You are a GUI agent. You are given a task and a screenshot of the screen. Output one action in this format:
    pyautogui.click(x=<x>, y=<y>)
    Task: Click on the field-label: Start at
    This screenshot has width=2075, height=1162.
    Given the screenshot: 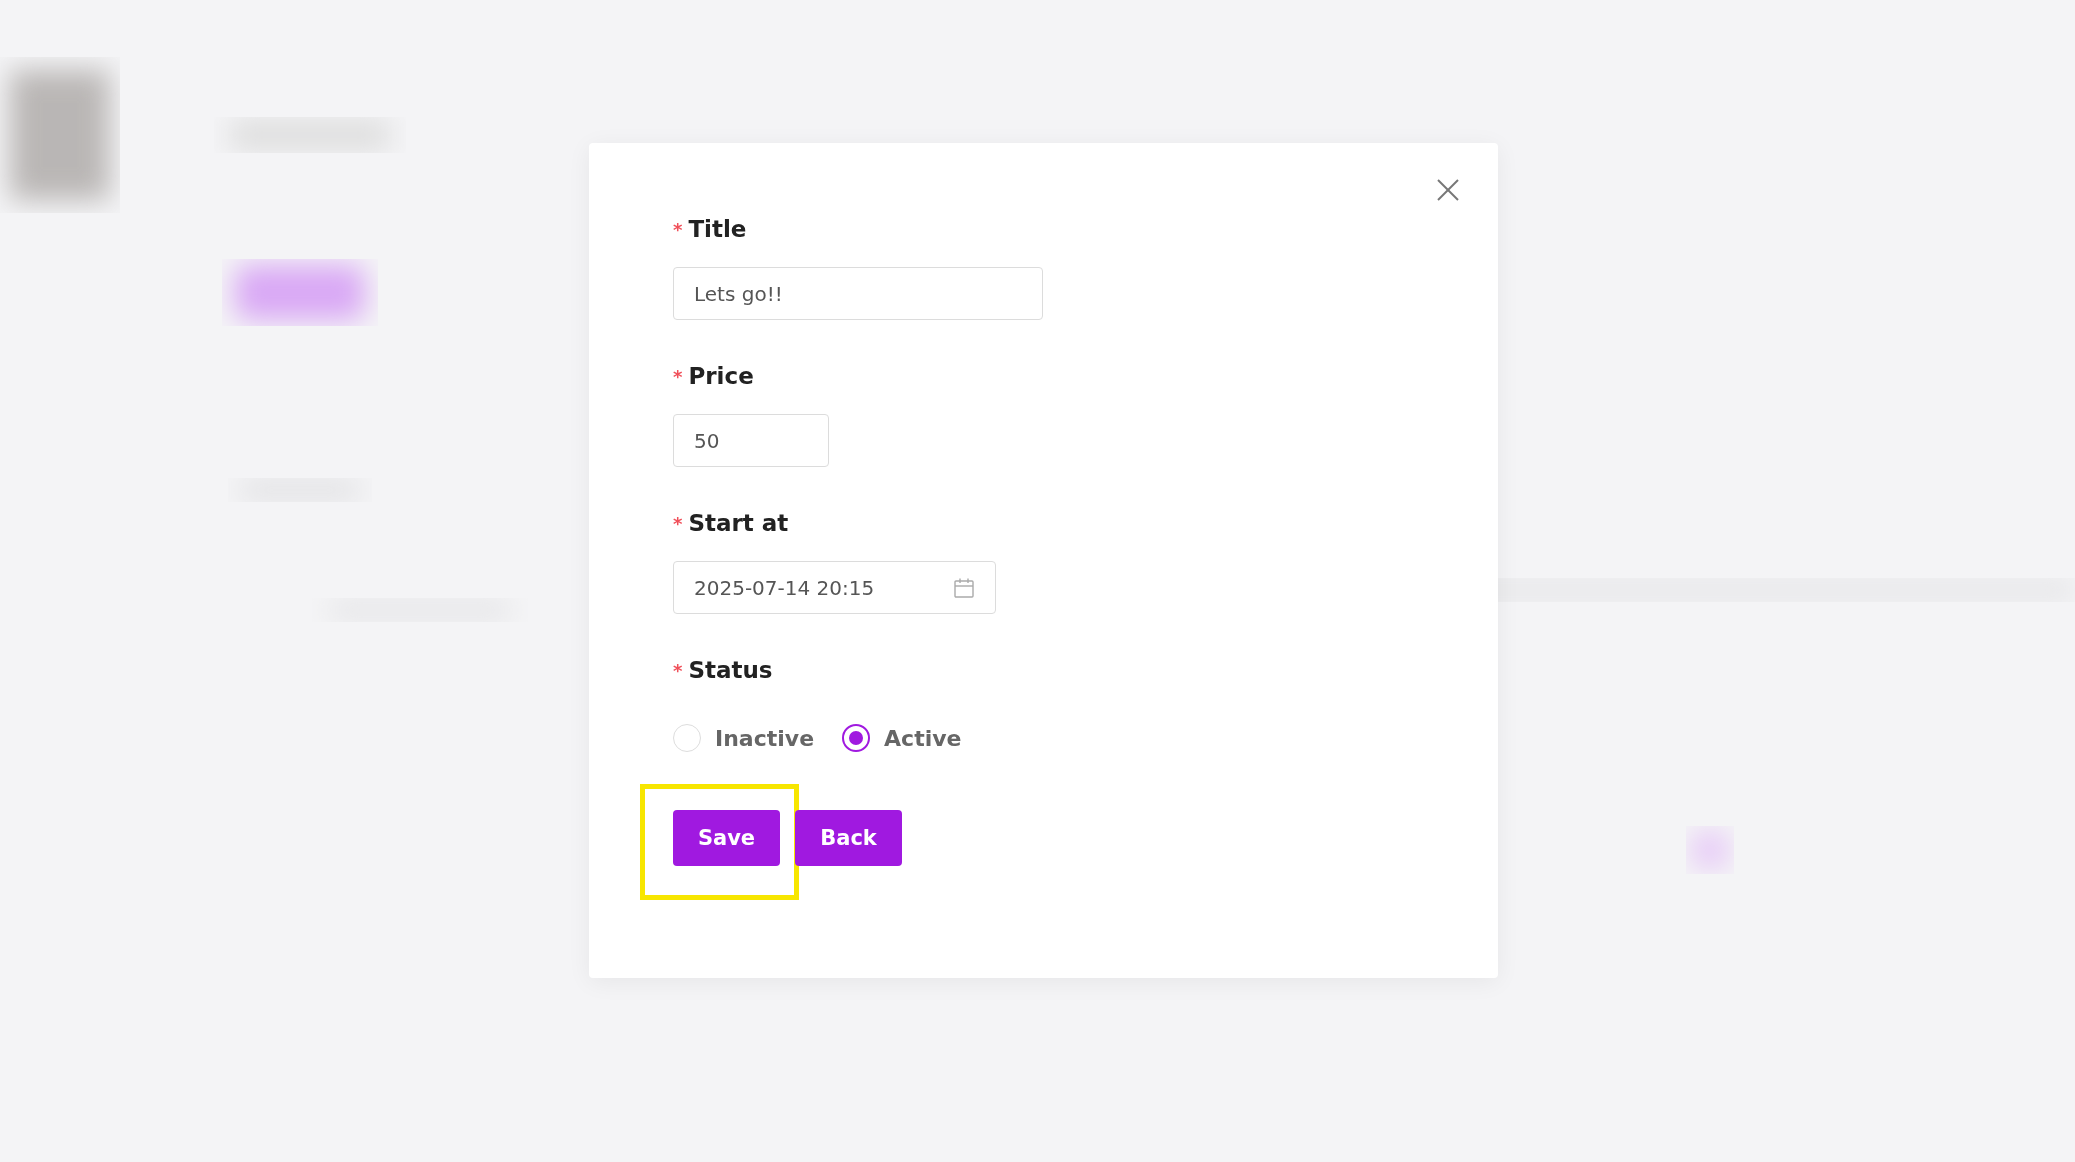 What is the action you would take?
    pyautogui.click(x=738, y=523)
    